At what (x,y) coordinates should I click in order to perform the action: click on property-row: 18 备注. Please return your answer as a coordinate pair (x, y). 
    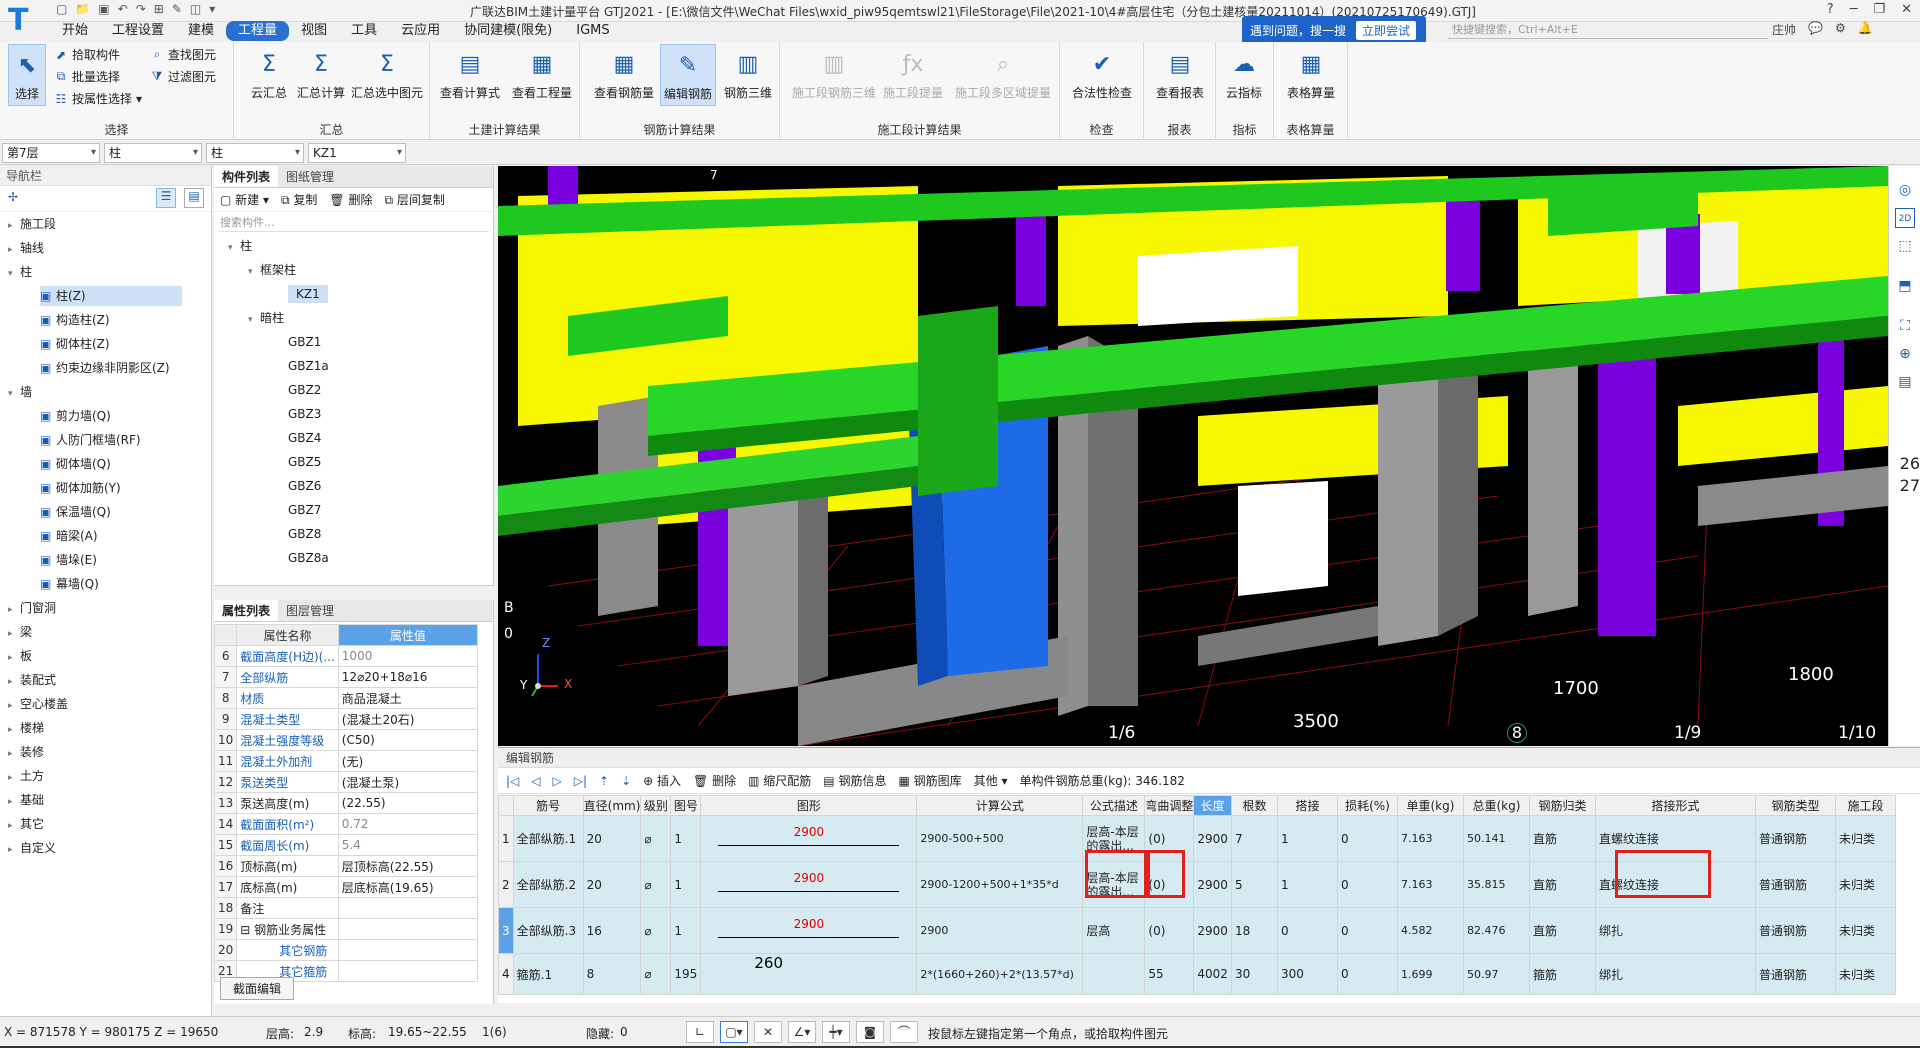
    Looking at the image, I should click on (346, 908).